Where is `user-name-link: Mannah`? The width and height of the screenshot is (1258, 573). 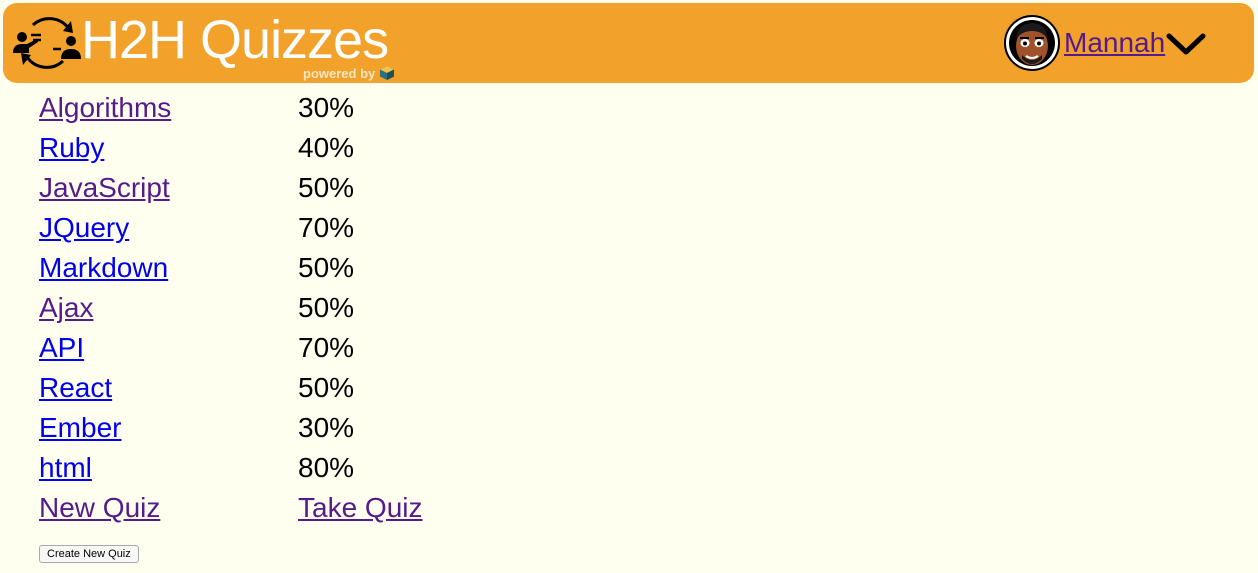 user-name-link: Mannah is located at coordinates (1114, 43).